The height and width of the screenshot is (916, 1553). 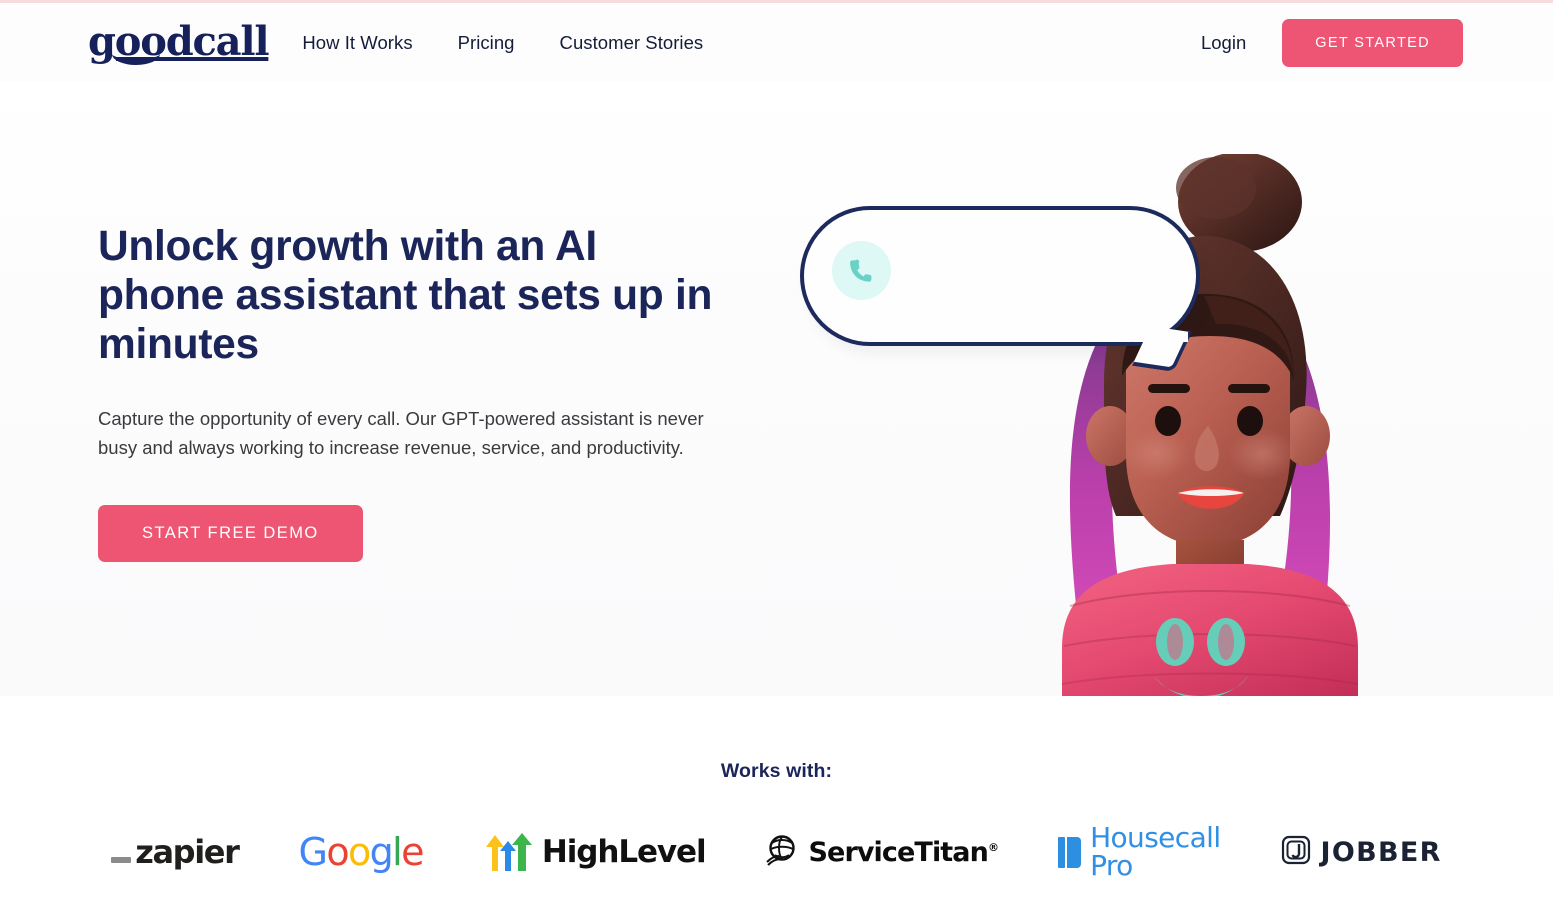 What do you see at coordinates (1296, 852) in the screenshot?
I see `jobber-mark-icon` at bounding box center [1296, 852].